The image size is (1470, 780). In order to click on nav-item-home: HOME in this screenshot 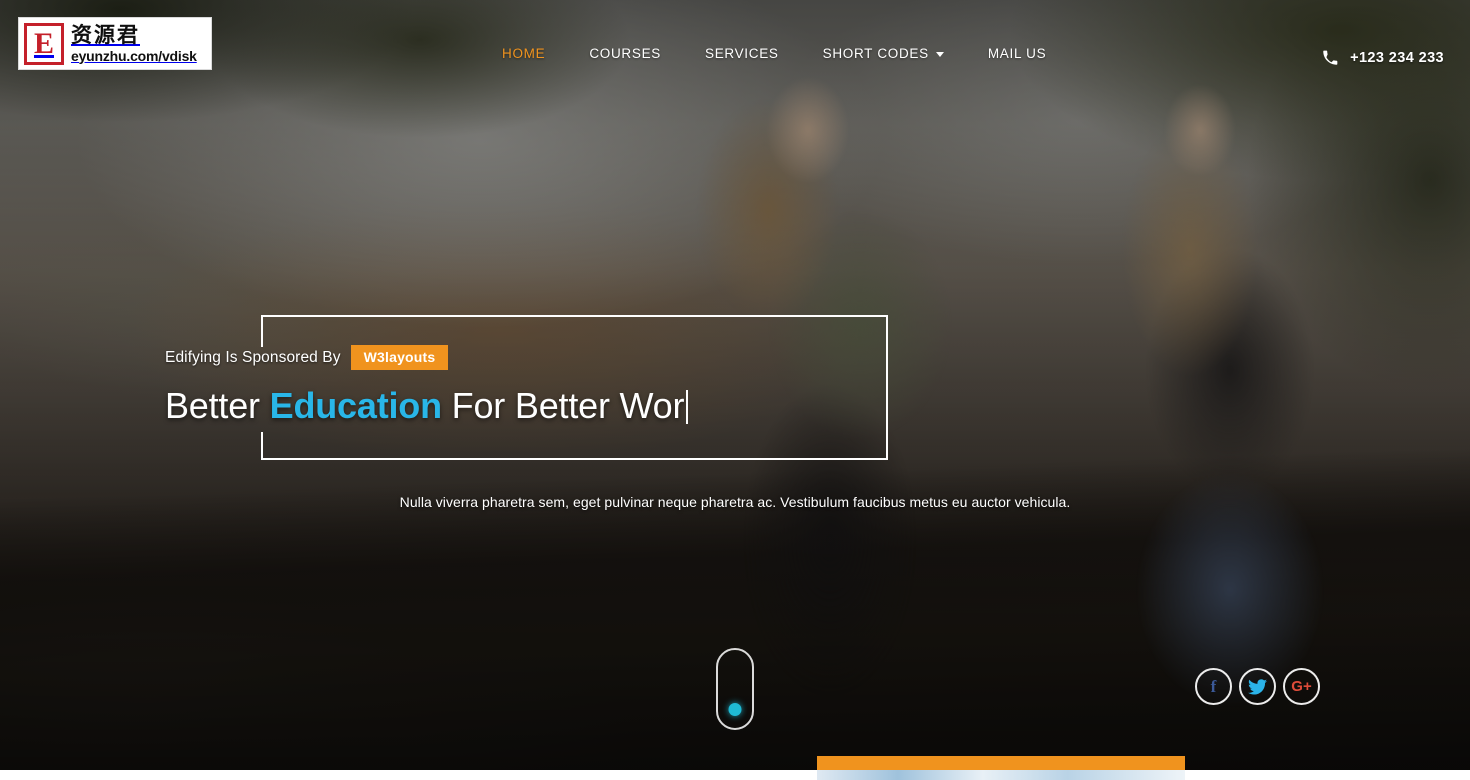, I will do `click(523, 53)`.